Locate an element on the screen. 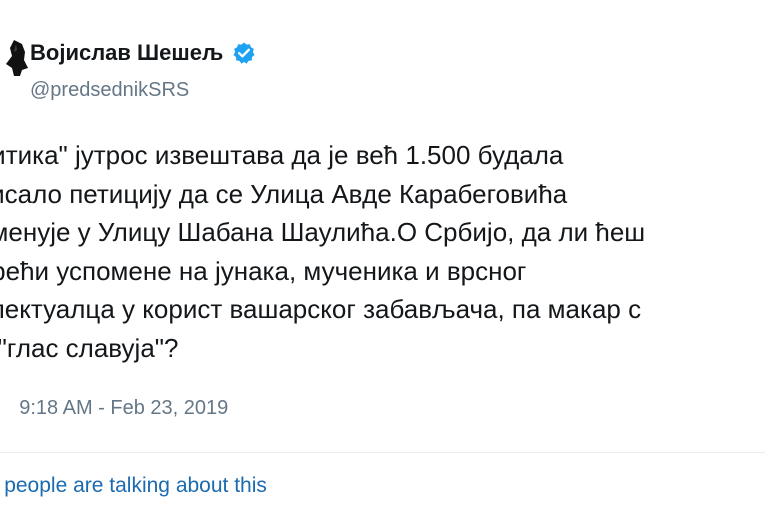  tweet-text-line: о "глас славуја"? is located at coordinates (89, 347).